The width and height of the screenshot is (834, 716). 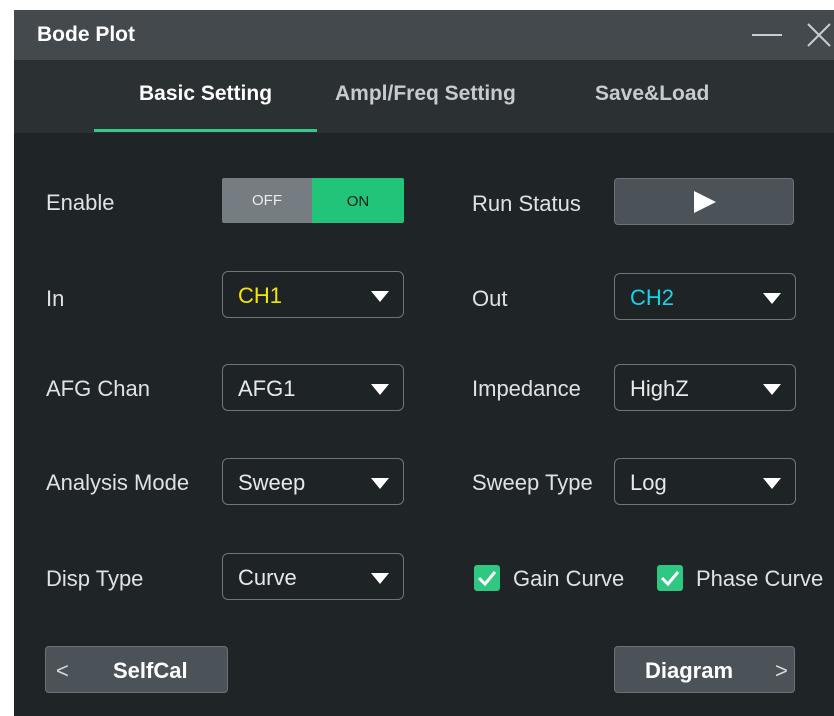 I want to click on window-title: Bode Plot, so click(x=86, y=34).